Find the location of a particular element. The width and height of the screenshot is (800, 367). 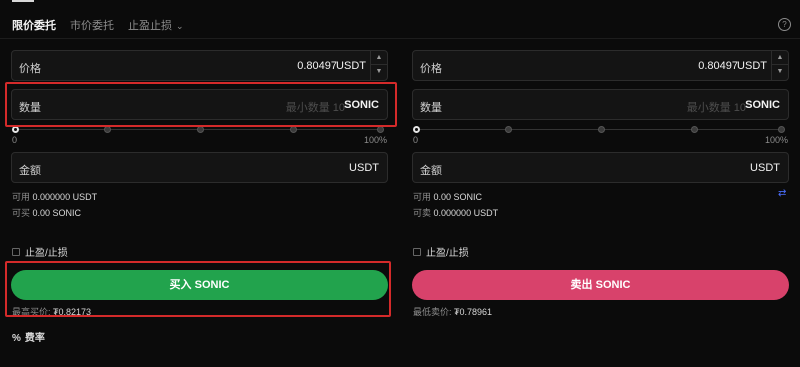

can-sell-value: 0.000000 USDT is located at coordinates (466, 213).